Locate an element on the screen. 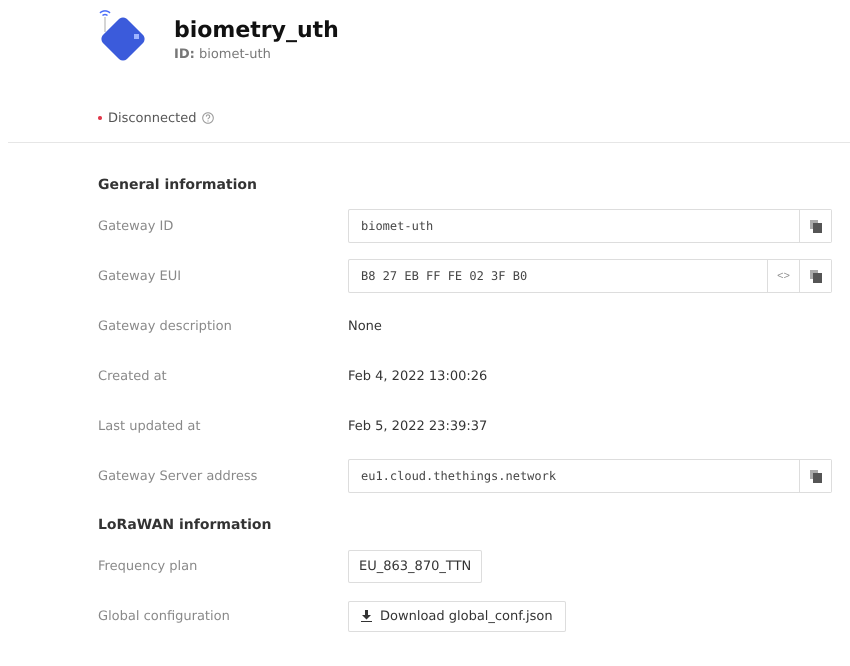  field-label: Gateway EUI is located at coordinates (140, 276).